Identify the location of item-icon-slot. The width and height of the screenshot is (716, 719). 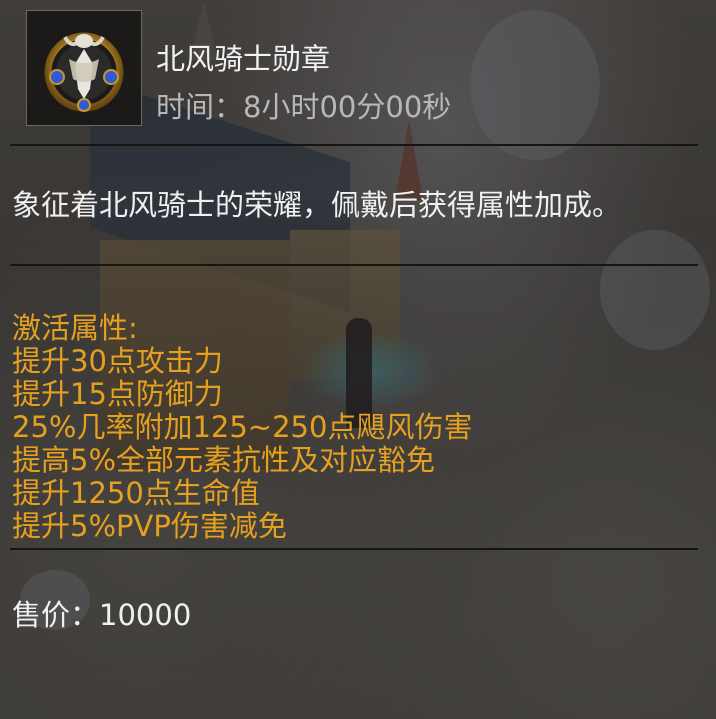
(84, 68).